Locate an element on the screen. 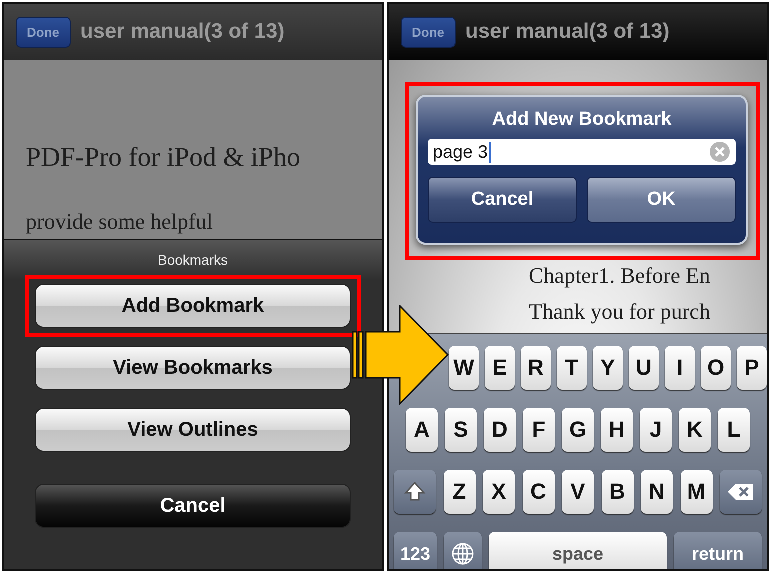 Image resolution: width=771 pixels, height=573 pixels. input-field: page 3 is located at coordinates (582, 152).